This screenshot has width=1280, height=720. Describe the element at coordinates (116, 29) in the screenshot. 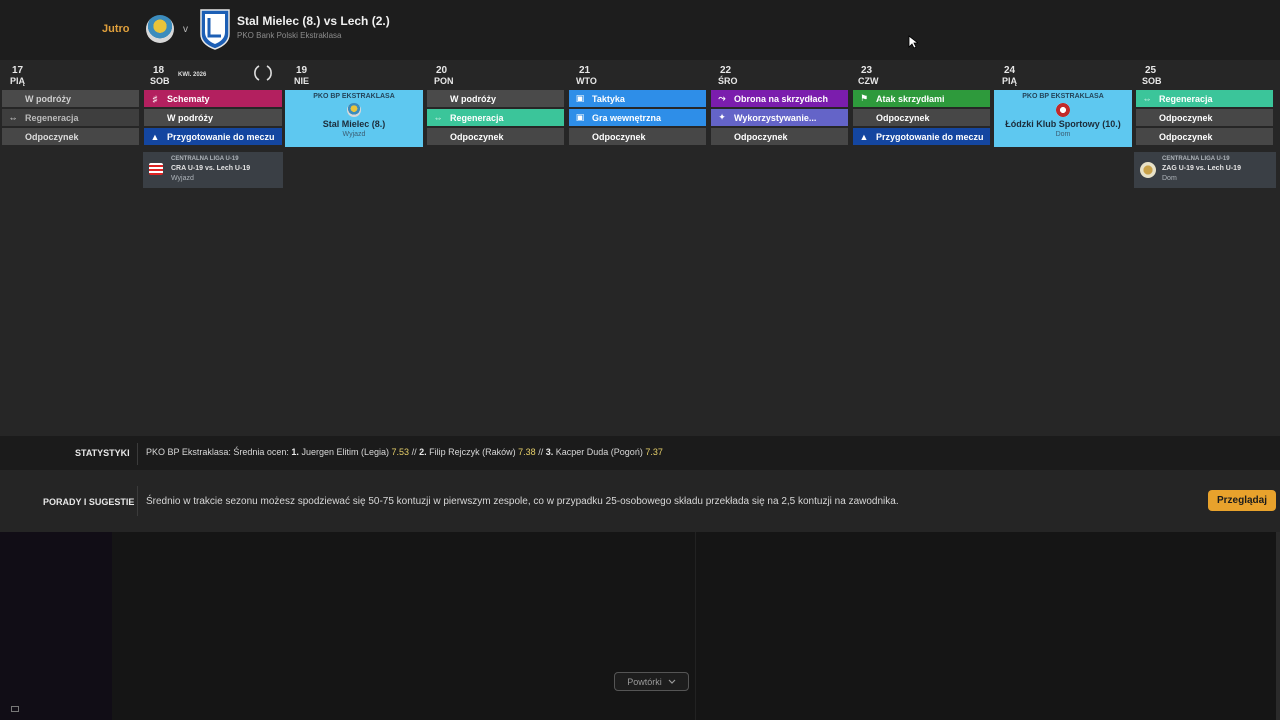

I see `match-when: Jutro` at that location.